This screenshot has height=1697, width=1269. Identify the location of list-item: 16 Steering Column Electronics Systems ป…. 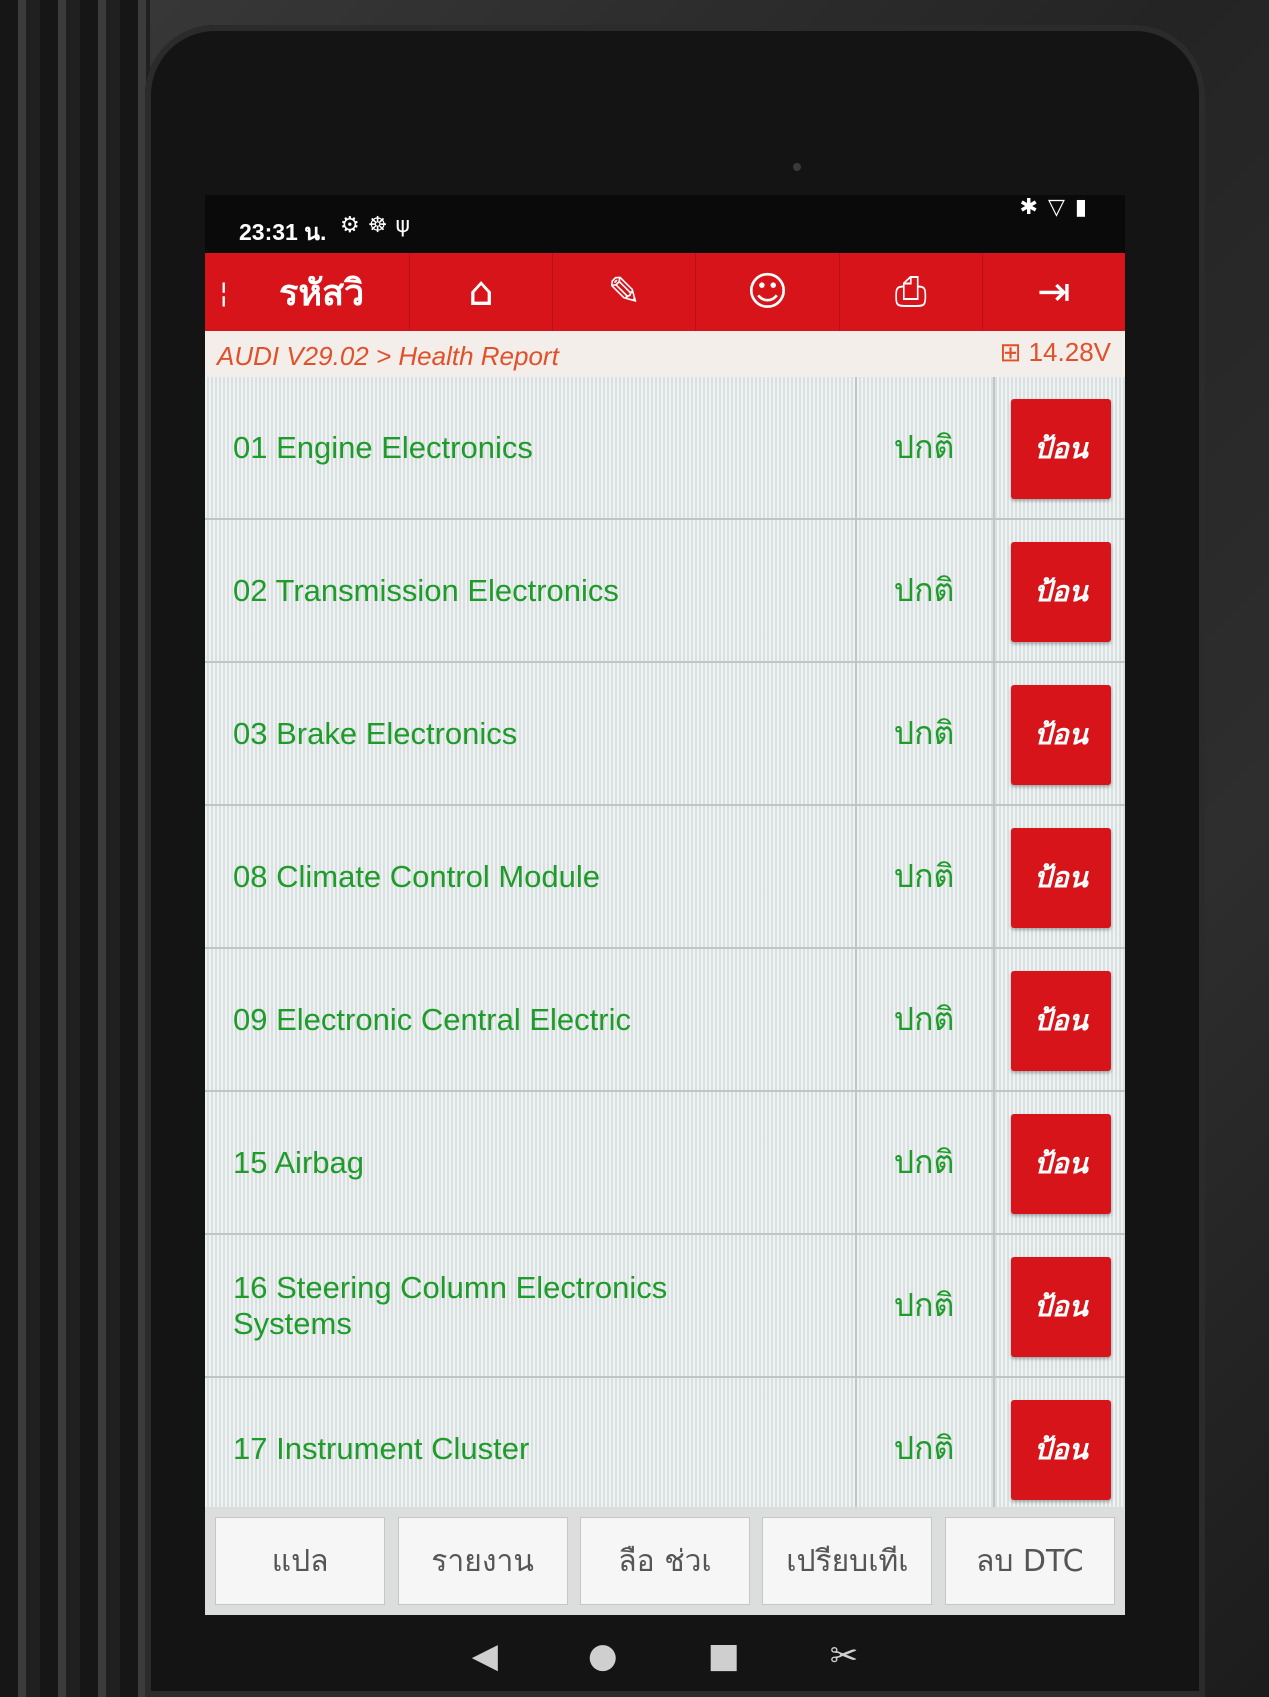
(665, 1306).